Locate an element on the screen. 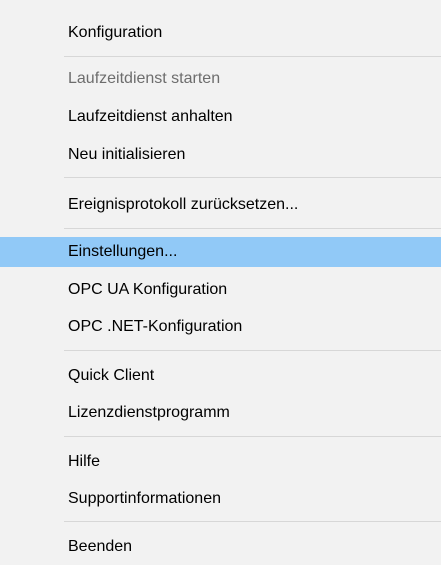  menu-item-laufzeitdienst-anhalten: Laufzeitdienst anhalten is located at coordinates (220, 117).